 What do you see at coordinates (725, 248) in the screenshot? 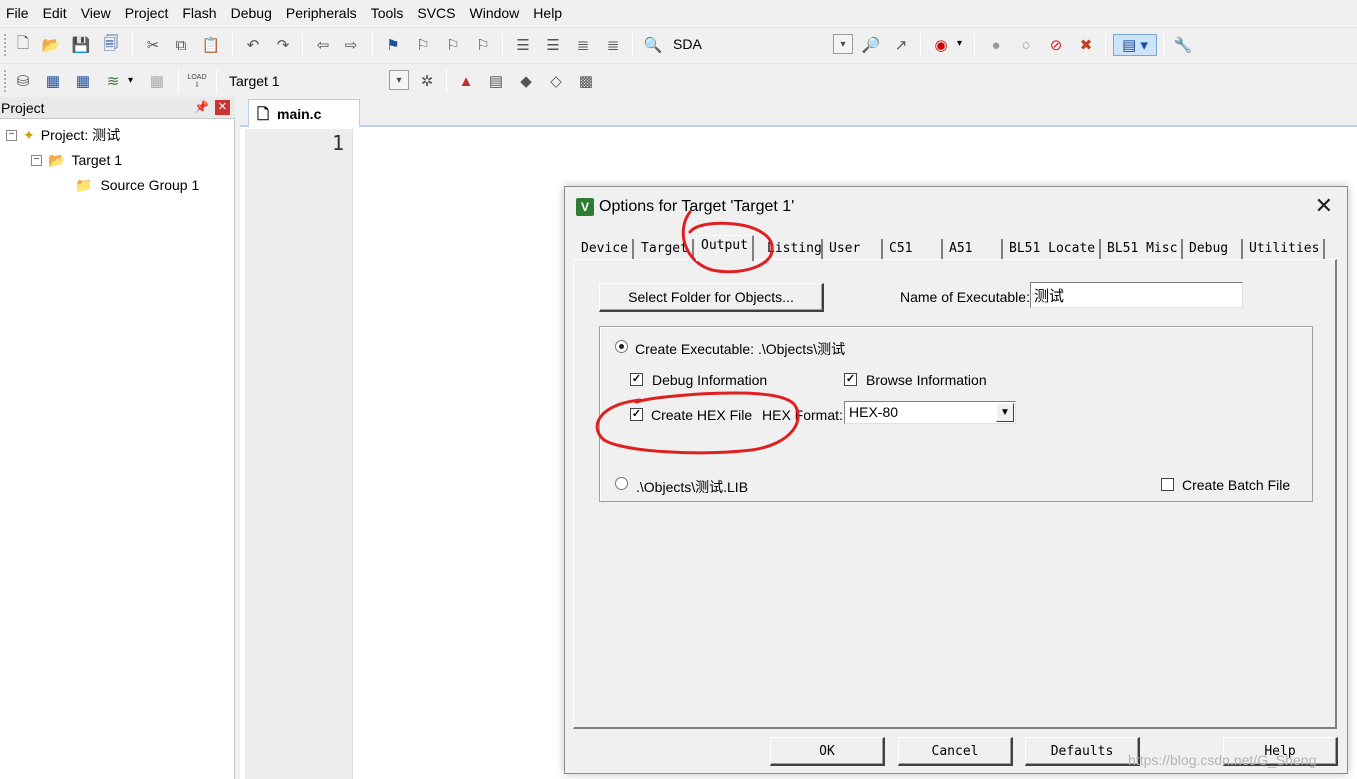
I see `tab-output: Output` at bounding box center [725, 248].